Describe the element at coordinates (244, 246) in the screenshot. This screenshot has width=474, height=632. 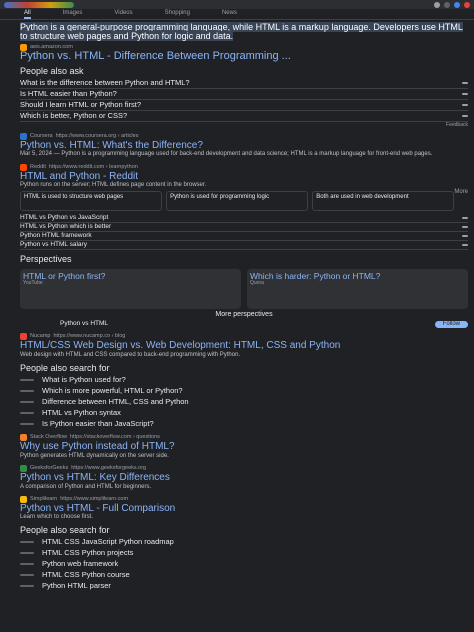
I see `sub-question: Python vs HTML salary` at that location.